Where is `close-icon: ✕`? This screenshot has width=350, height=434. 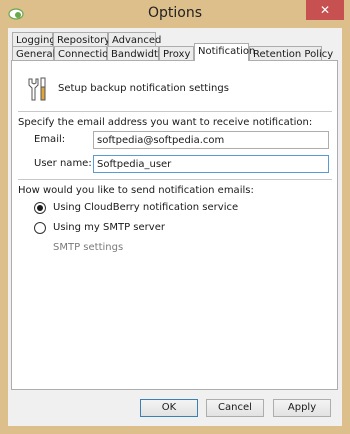 close-icon: ✕ is located at coordinates (325, 10).